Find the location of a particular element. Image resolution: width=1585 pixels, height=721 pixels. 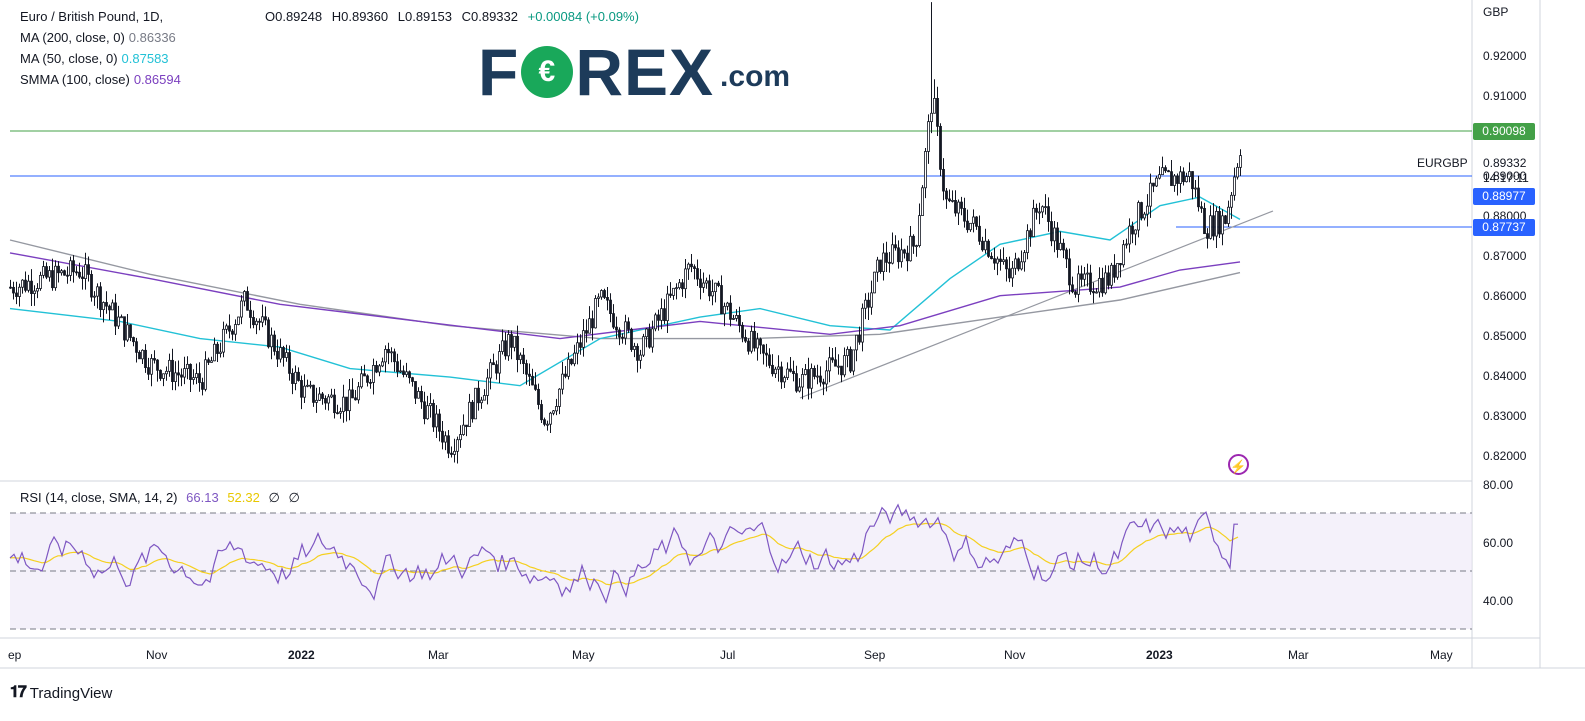

tradingview-logo: 𝟏𝟕 TradingView is located at coordinates (61, 693).